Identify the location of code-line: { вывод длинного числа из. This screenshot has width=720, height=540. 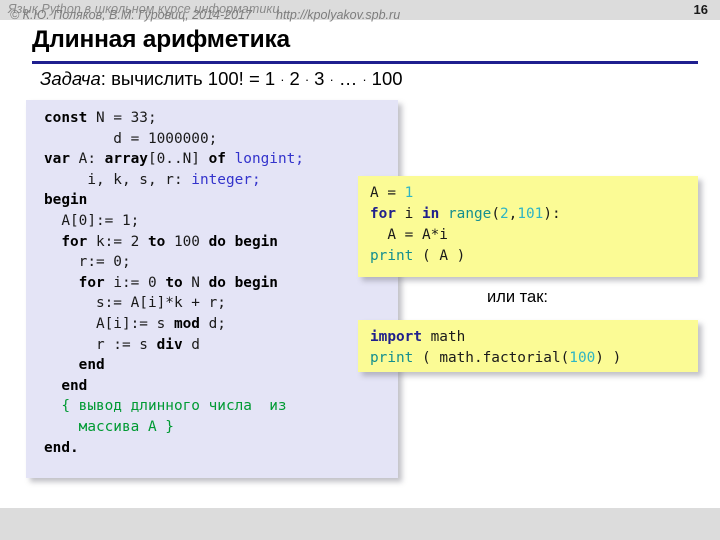
(174, 406).